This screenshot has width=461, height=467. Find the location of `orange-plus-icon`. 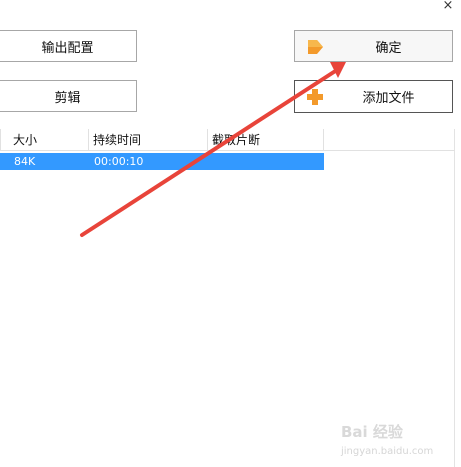

orange-plus-icon is located at coordinates (315, 97).